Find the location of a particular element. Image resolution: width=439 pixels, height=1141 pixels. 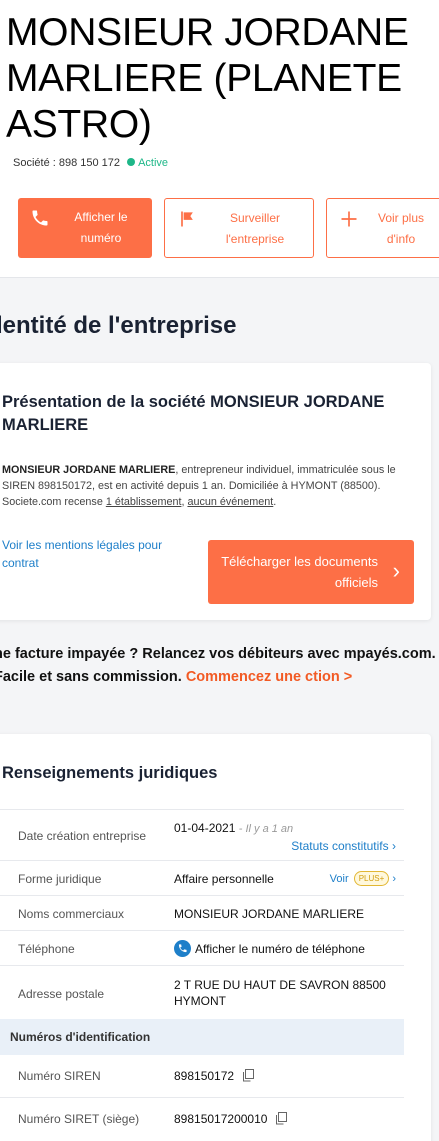

siren-summary: Société : 898 150 172 is located at coordinates (67, 163).